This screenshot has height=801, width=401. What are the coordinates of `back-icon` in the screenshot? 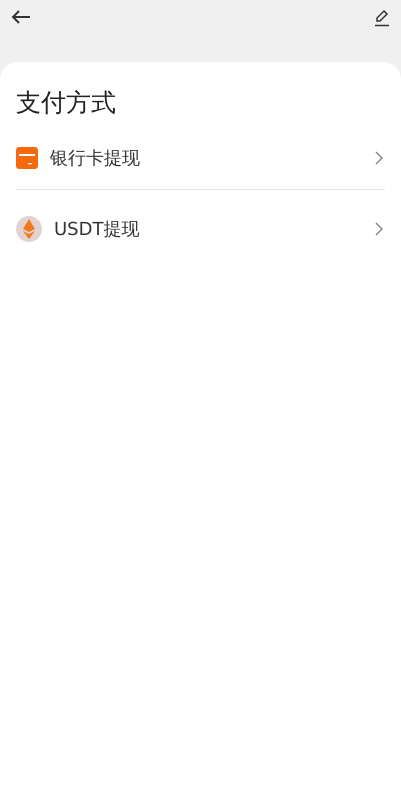 It's located at (21, 17).